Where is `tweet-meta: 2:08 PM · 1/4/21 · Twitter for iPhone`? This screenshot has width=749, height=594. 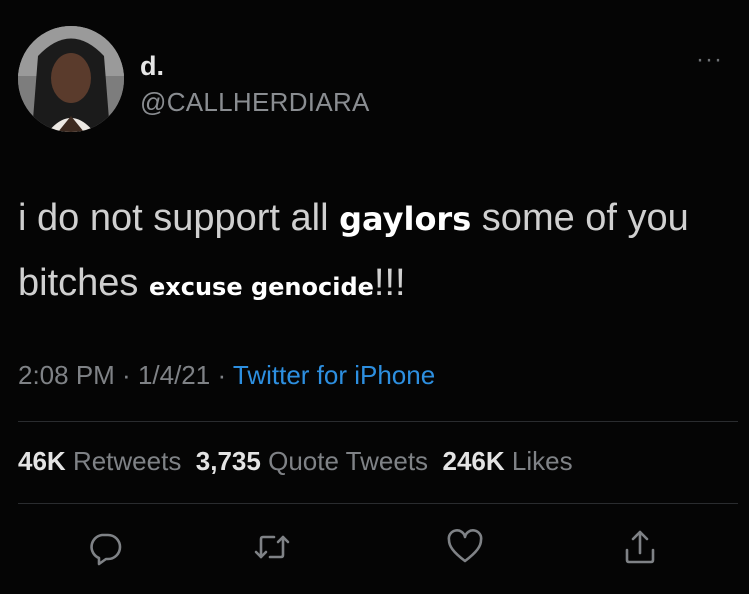 tweet-meta: 2:08 PM · 1/4/21 · Twitter for iPhone is located at coordinates (226, 375).